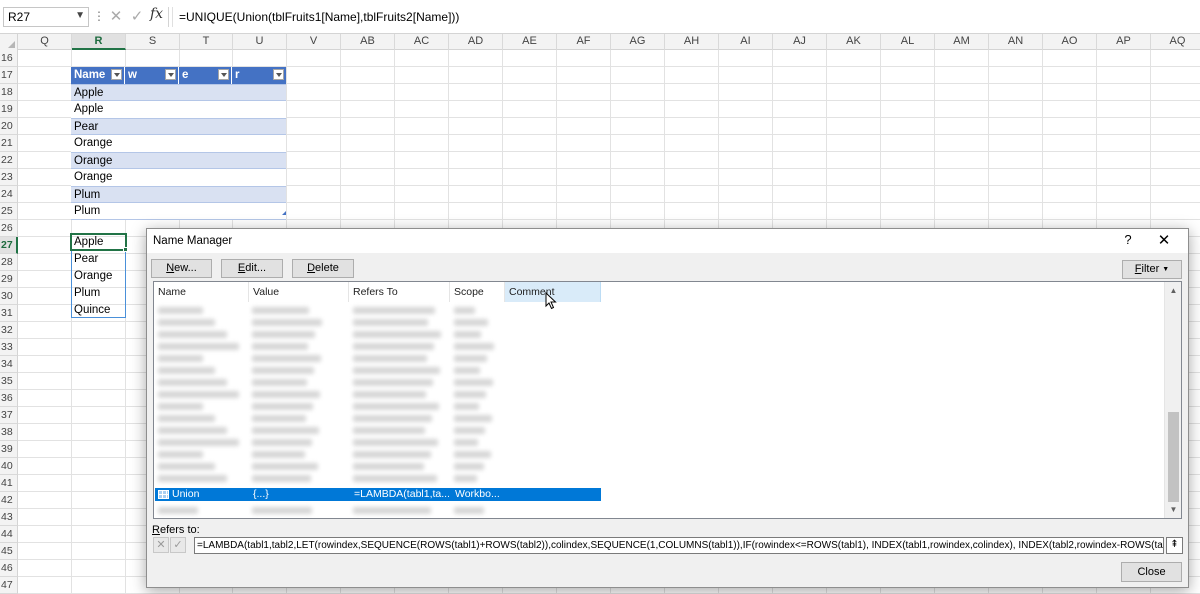 The height and width of the screenshot is (594, 1200). I want to click on column-header-am: AM, so click(962, 42).